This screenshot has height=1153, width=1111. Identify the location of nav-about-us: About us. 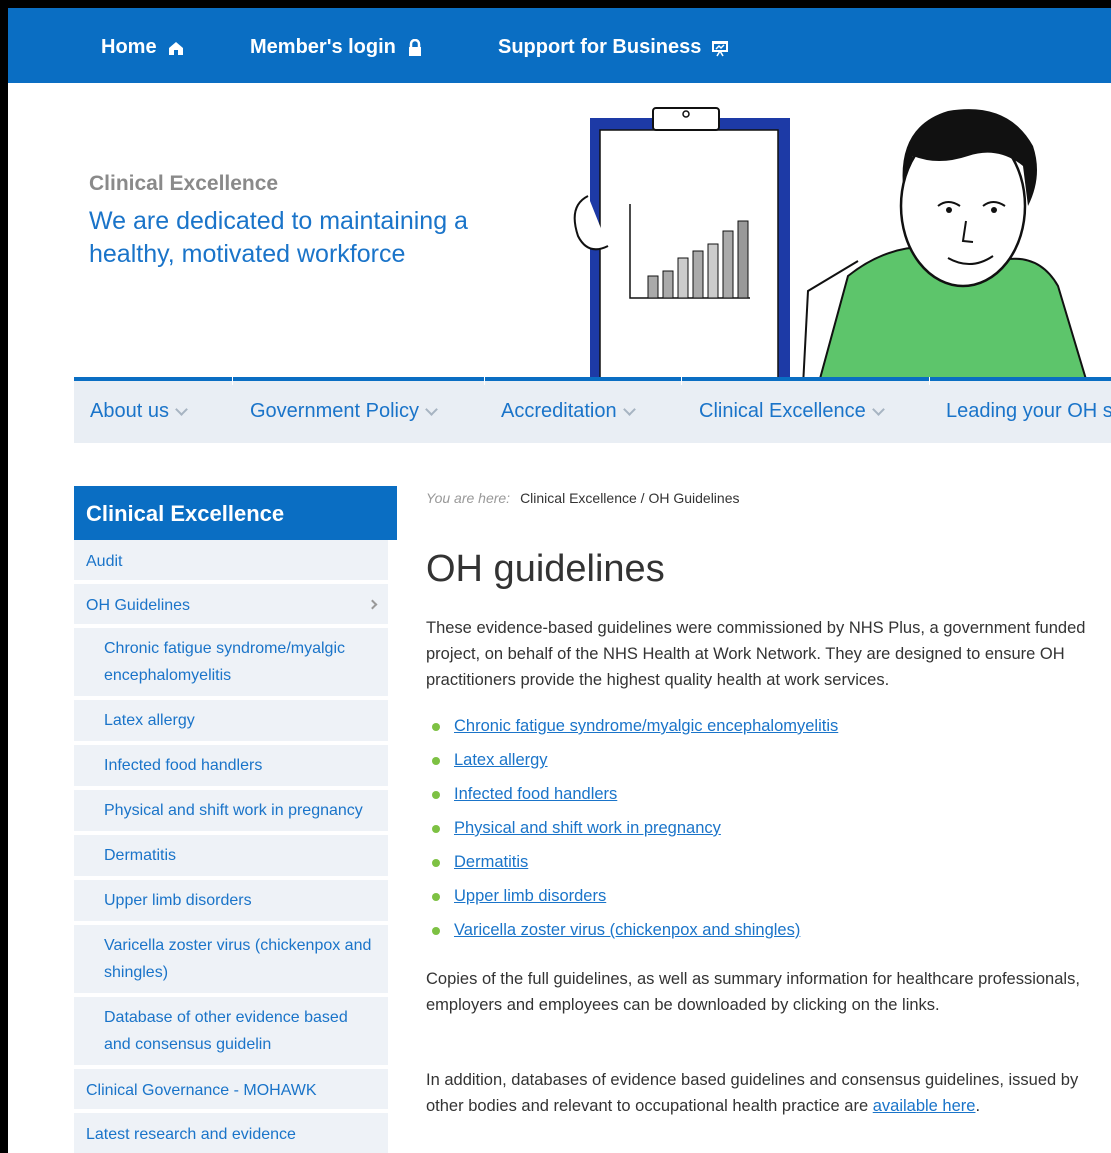
(139, 411).